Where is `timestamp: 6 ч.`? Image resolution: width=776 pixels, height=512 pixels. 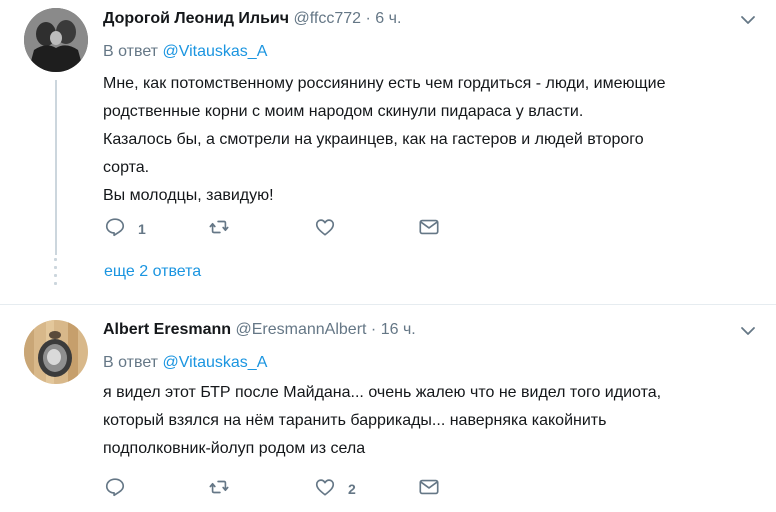 timestamp: 6 ч. is located at coordinates (388, 18).